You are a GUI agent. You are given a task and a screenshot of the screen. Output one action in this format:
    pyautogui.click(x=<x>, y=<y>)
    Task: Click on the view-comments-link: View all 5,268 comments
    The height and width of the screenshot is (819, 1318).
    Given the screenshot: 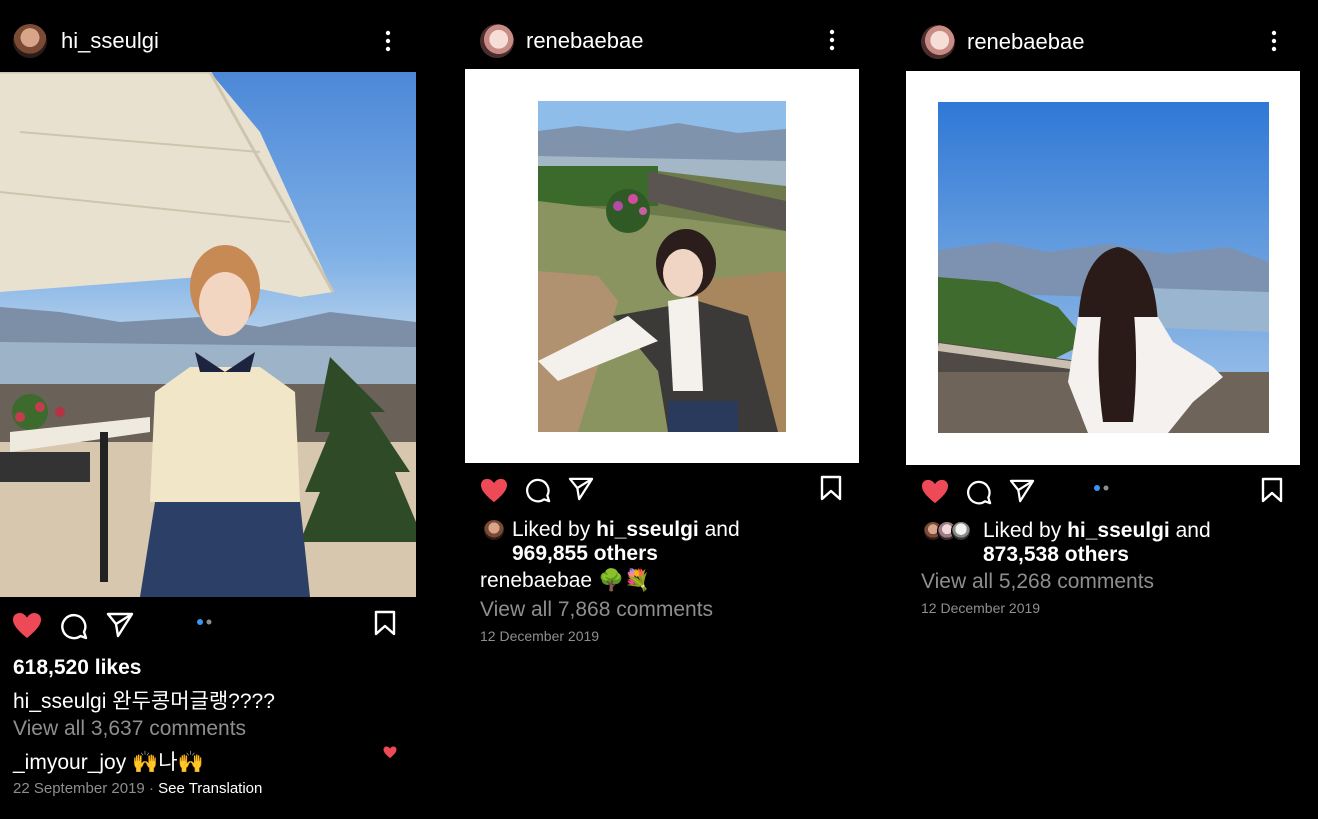 What is the action you would take?
    pyautogui.click(x=1037, y=582)
    